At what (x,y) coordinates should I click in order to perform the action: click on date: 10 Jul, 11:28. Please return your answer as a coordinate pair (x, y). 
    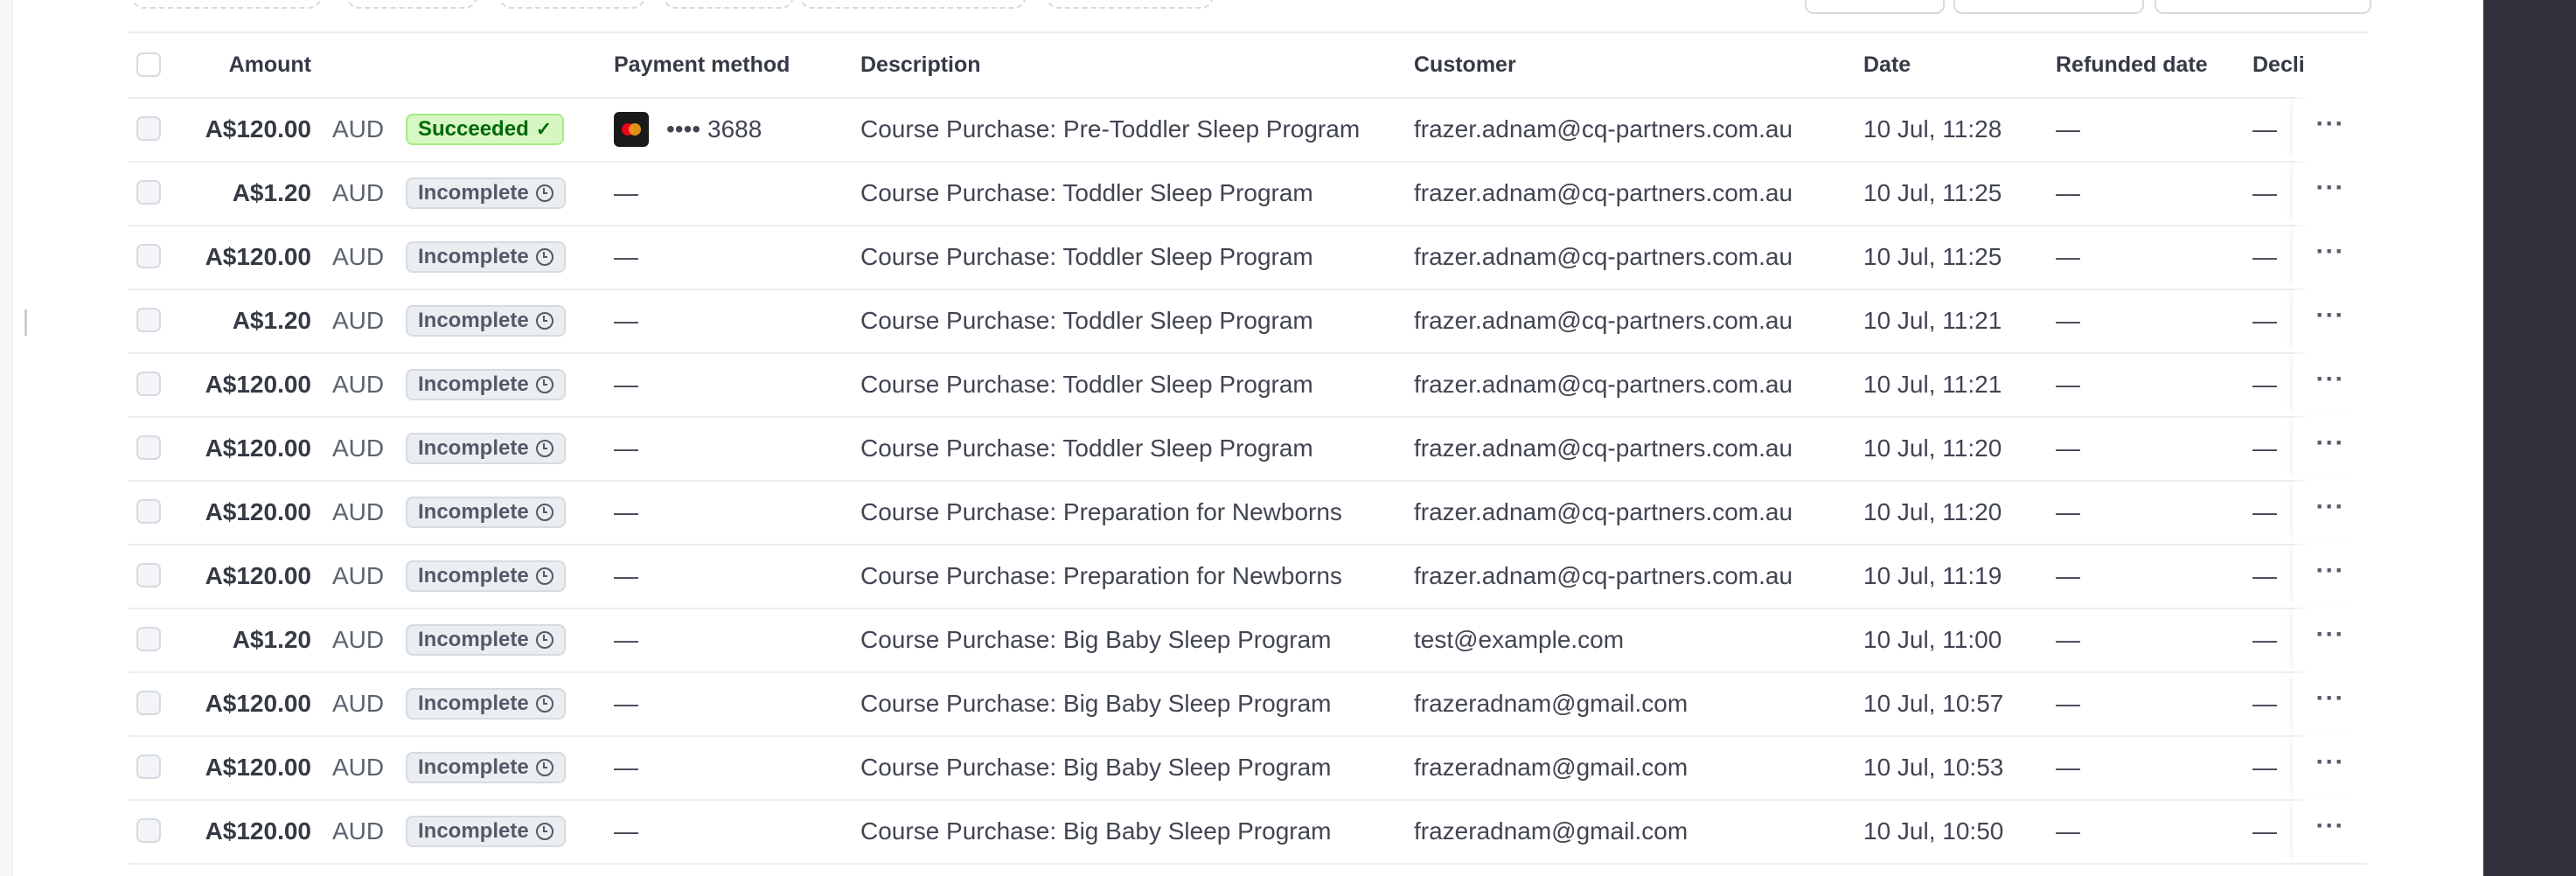
    Looking at the image, I should click on (1932, 129).